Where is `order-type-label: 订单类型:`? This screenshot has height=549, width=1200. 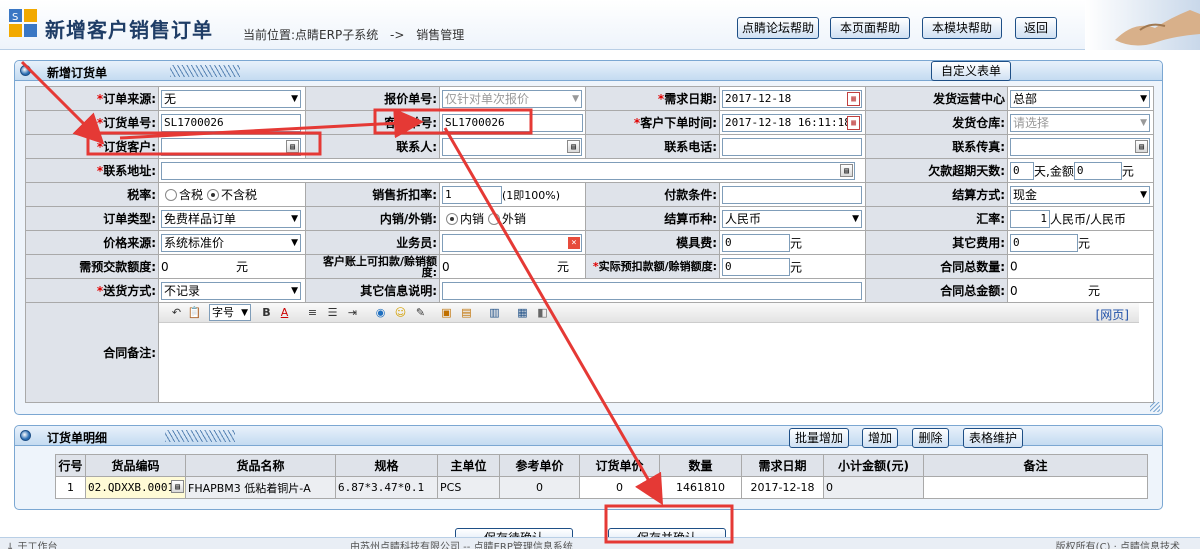
order-type-label: 订单类型: is located at coordinates (129, 219).